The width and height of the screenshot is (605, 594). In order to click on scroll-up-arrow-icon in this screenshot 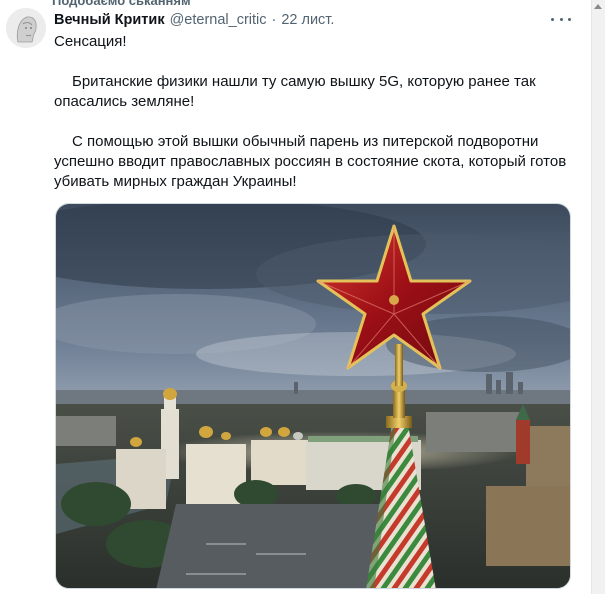, I will do `click(598, 6)`.